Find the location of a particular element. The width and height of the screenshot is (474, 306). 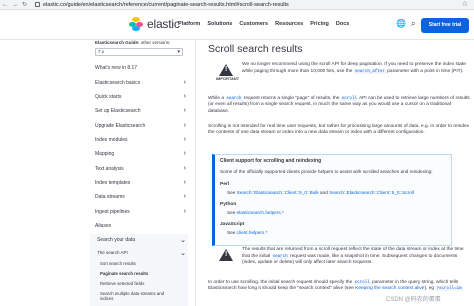

sidebar-item-search-api: The search API ⌄ is located at coordinates (140, 253).